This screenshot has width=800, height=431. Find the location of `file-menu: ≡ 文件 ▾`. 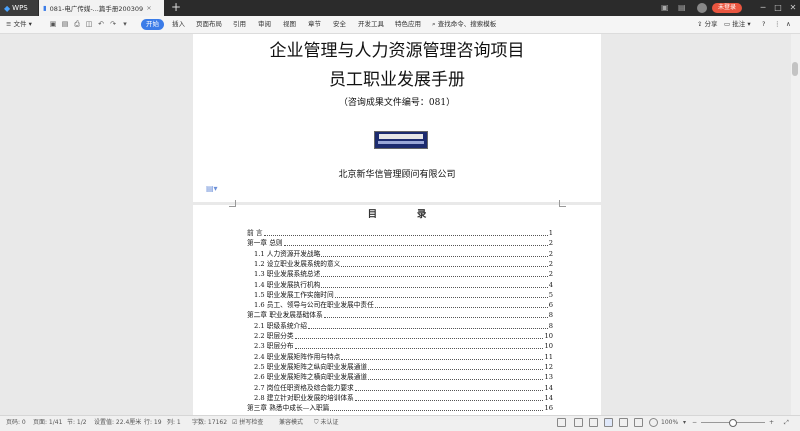

file-menu: ≡ 文件 ▾ is located at coordinates (19, 24).